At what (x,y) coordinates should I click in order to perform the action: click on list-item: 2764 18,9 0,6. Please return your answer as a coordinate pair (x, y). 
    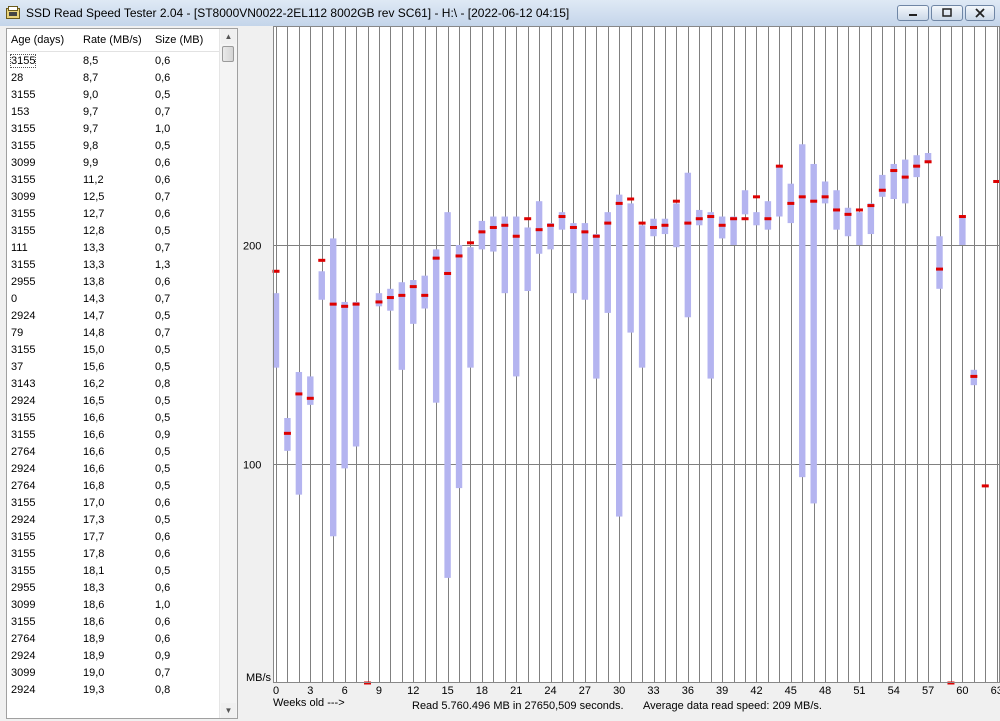
    Looking at the image, I should click on (113, 639).